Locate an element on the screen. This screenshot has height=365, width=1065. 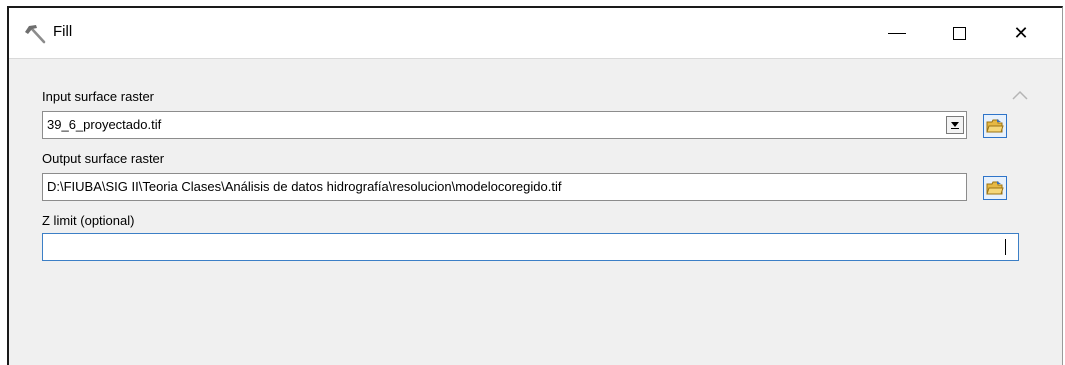
minimize-icon is located at coordinates (897, 33).